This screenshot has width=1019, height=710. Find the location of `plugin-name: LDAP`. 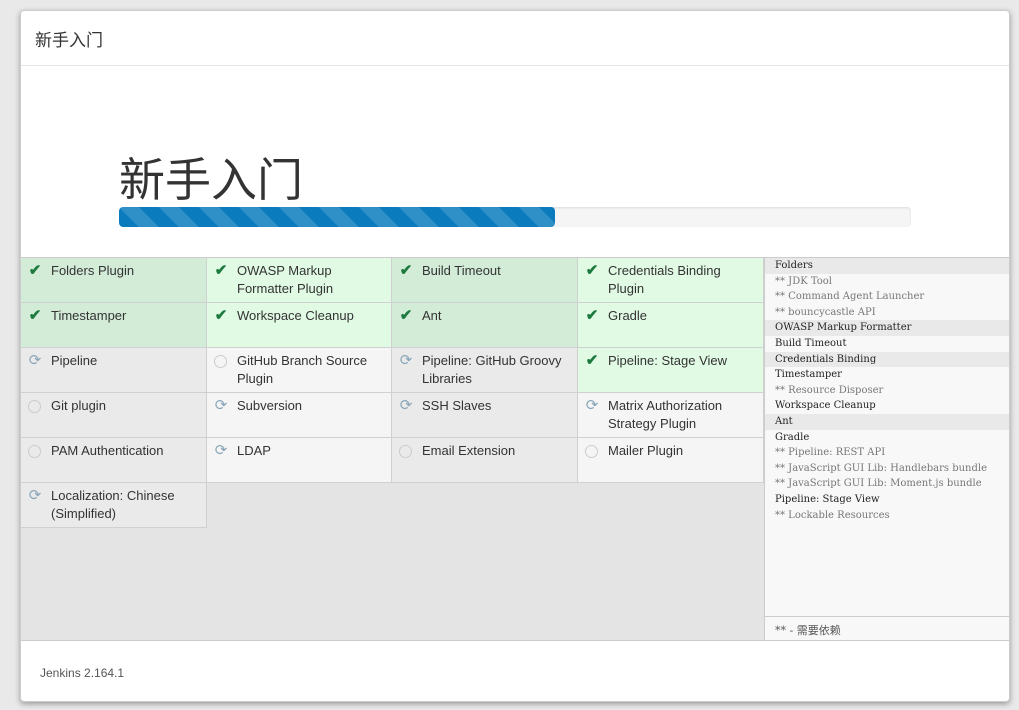

plugin-name: LDAP is located at coordinates (254, 450).